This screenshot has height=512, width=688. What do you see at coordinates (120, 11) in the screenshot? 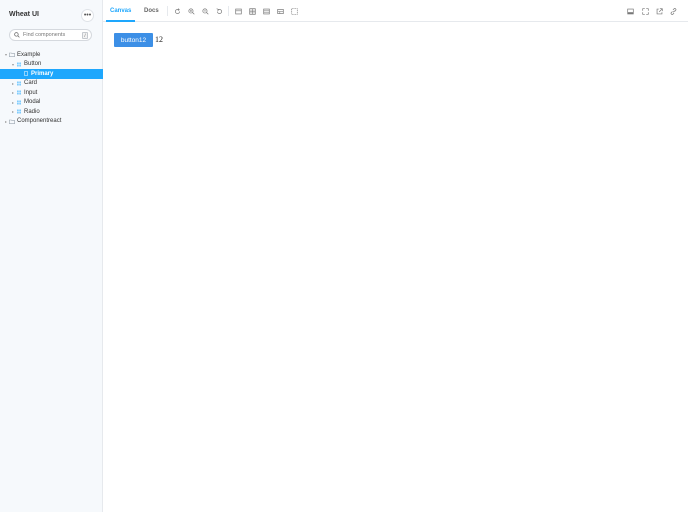
I see `tab-canvas: Canvas` at bounding box center [120, 11].